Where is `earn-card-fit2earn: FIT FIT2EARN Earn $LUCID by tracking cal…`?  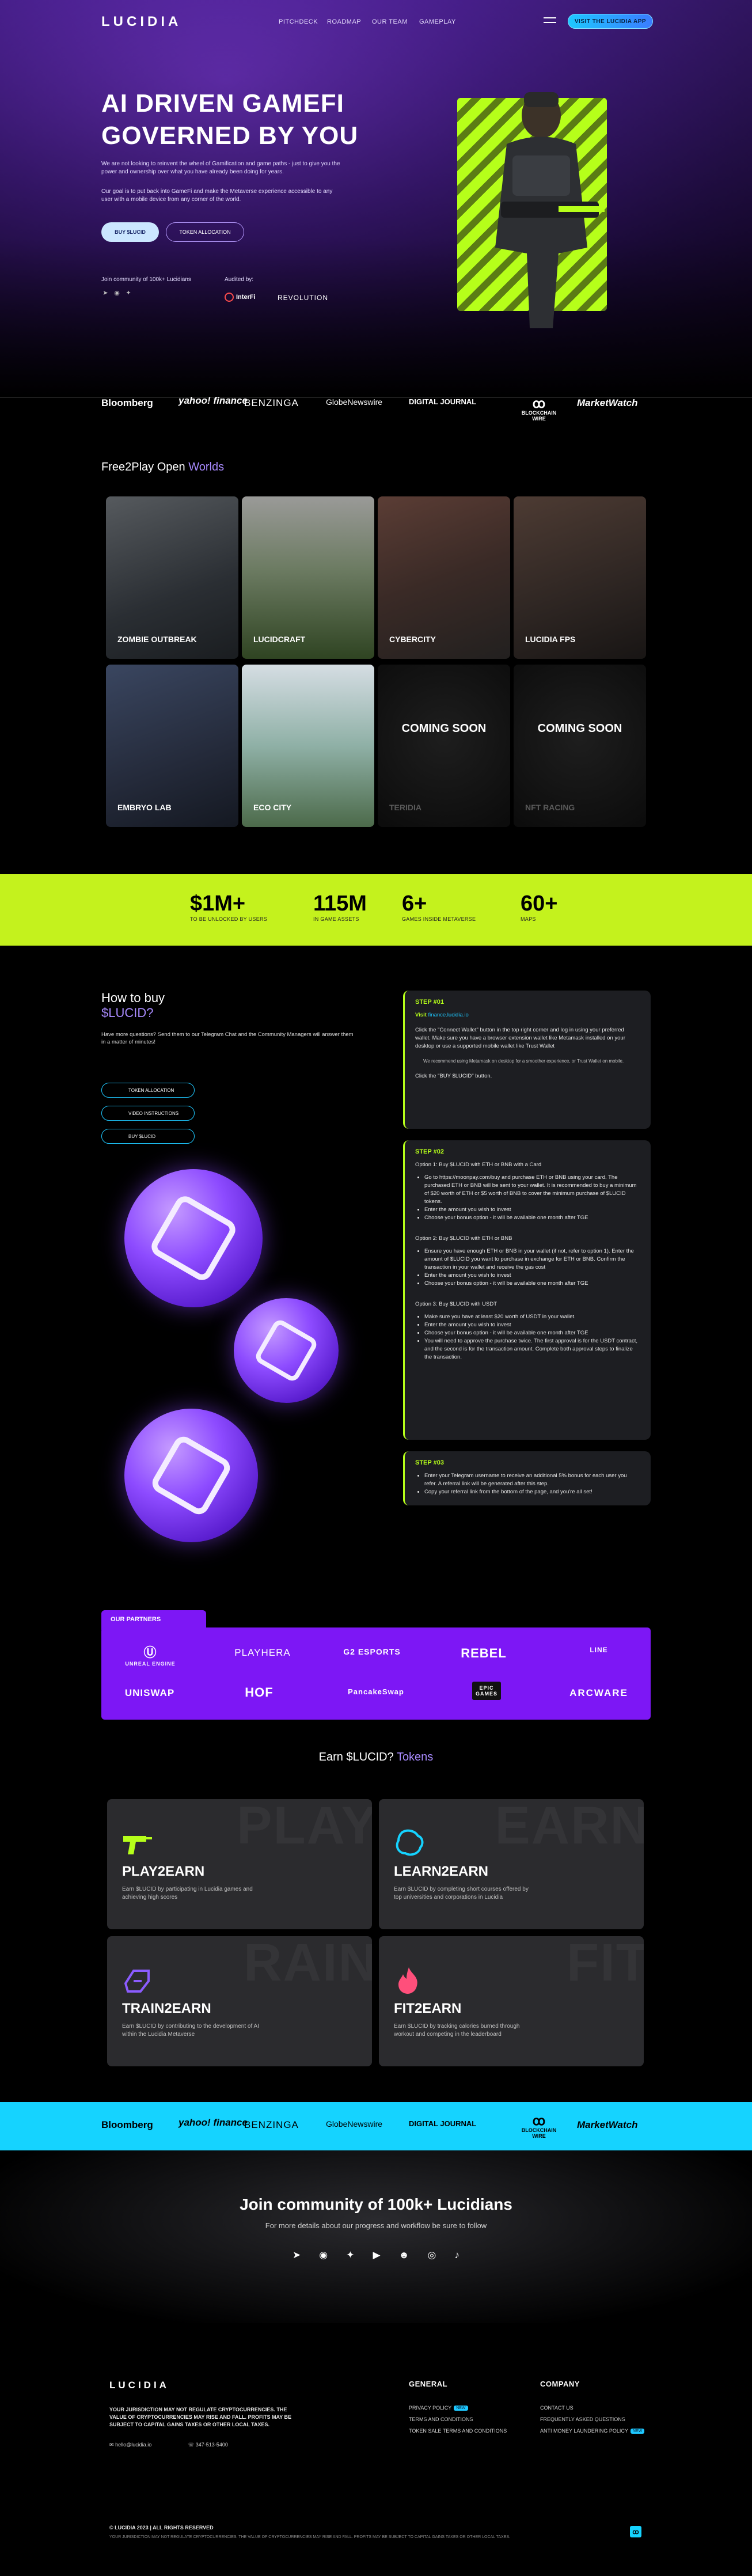 earn-card-fit2earn: FIT FIT2EARN Earn $LUCID by tracking cal… is located at coordinates (511, 2001).